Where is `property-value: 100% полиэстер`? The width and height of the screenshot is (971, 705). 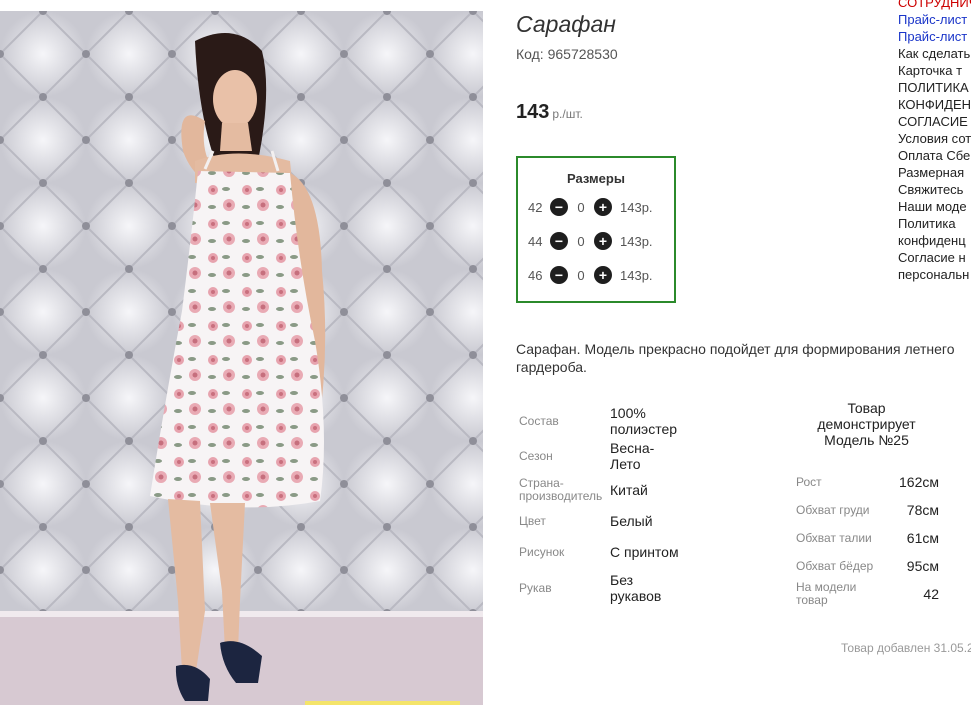
property-value: 100% полиэстер is located at coordinates (644, 421).